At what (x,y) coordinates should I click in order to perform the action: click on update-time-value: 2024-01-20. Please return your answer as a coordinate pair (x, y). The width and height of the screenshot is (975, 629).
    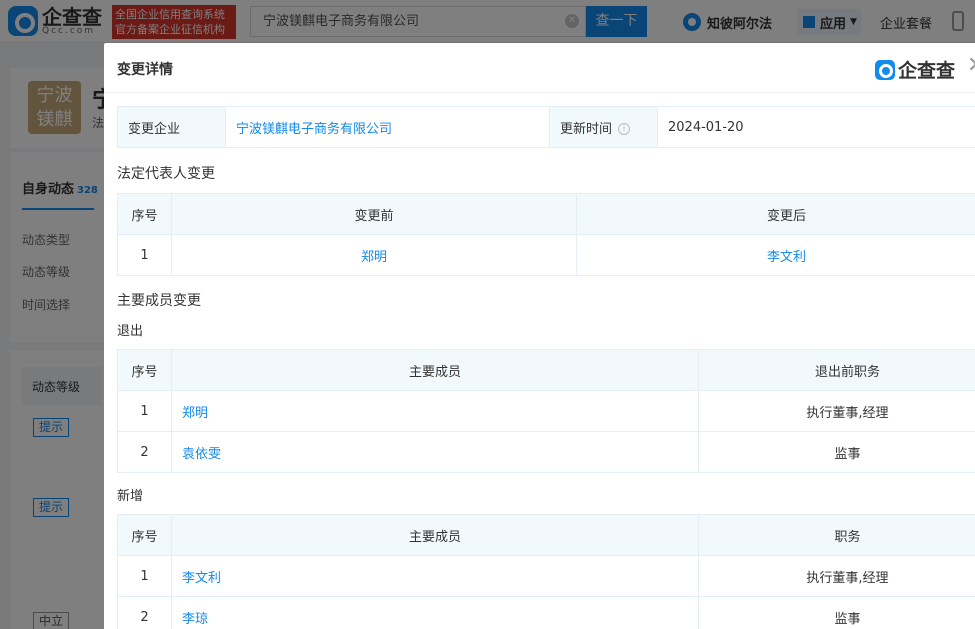
    Looking at the image, I should click on (816, 127).